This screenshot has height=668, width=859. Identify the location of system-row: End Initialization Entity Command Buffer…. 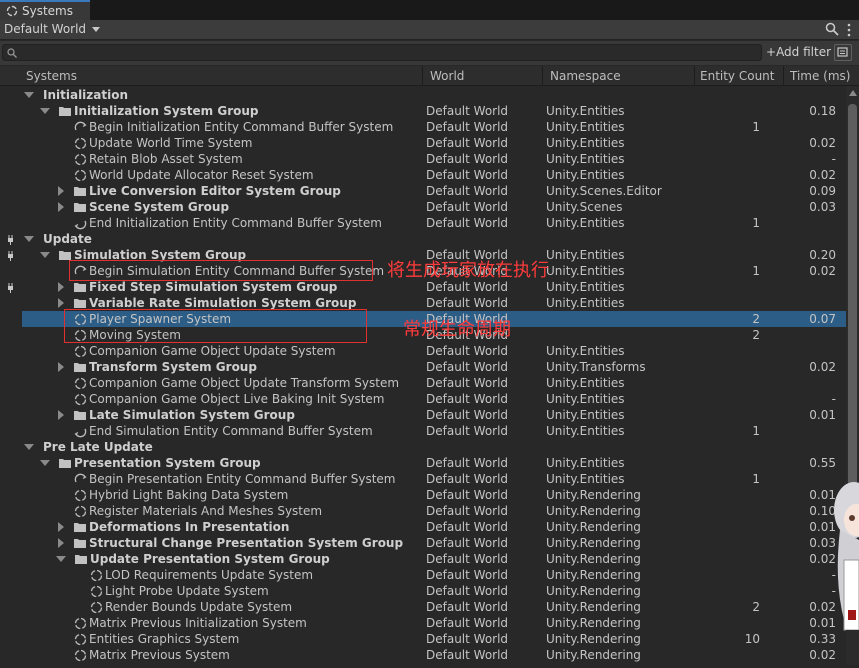
(434, 223).